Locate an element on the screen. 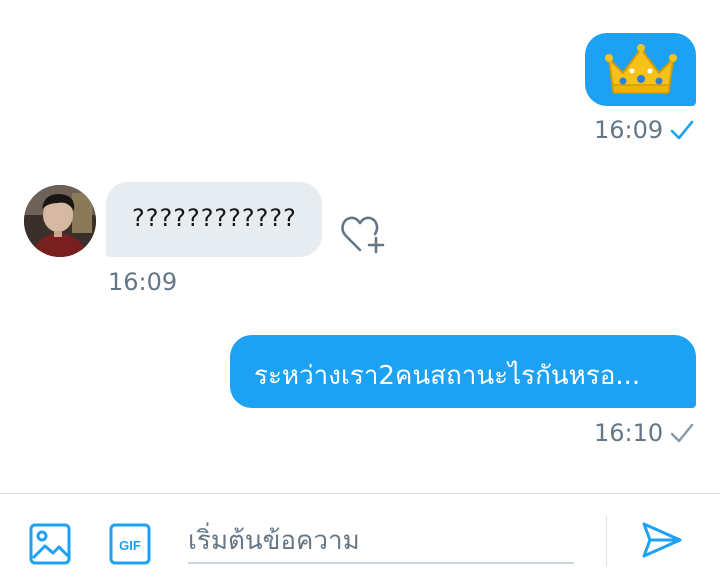  outgoing-message-bubble is located at coordinates (640, 69).